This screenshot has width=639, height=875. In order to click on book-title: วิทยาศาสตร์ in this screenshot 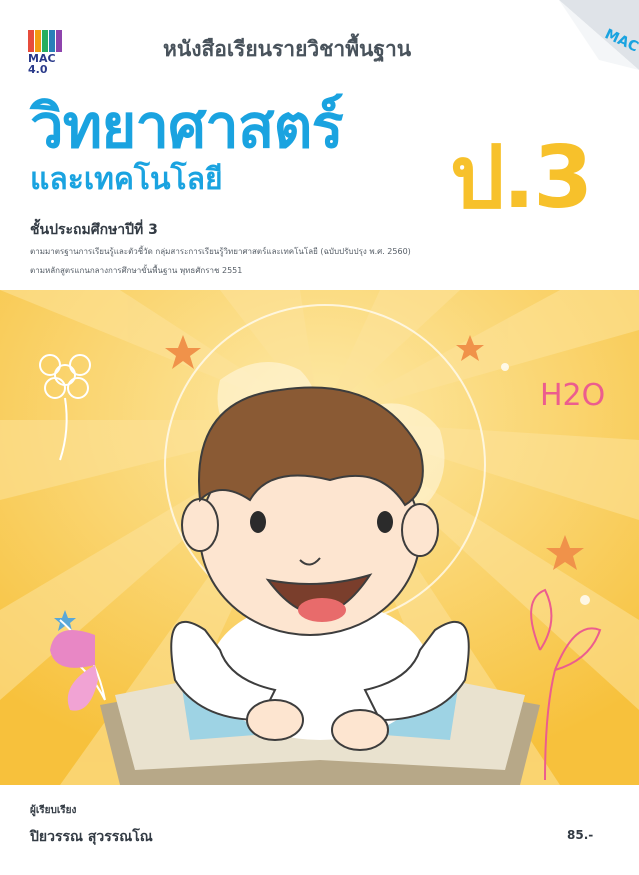, I will do `click(187, 127)`.